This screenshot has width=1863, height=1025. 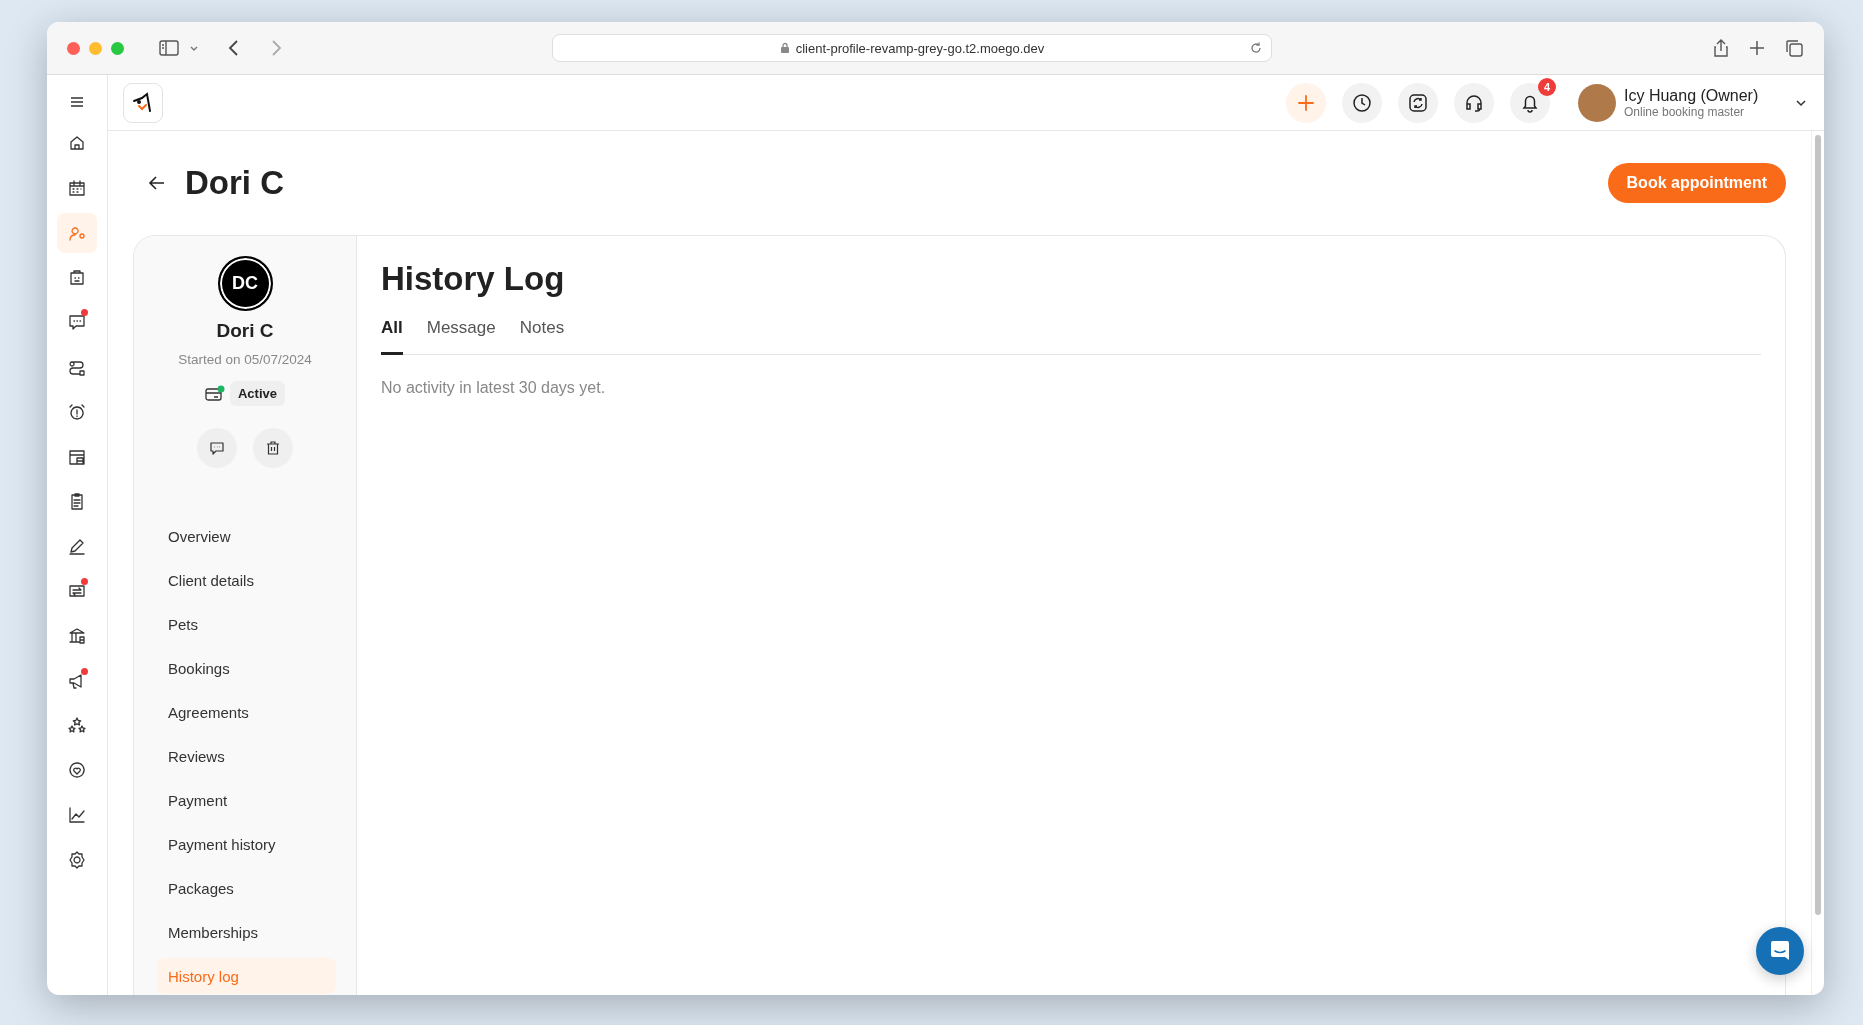 What do you see at coordinates (77, 859) in the screenshot?
I see `settings-icon` at bounding box center [77, 859].